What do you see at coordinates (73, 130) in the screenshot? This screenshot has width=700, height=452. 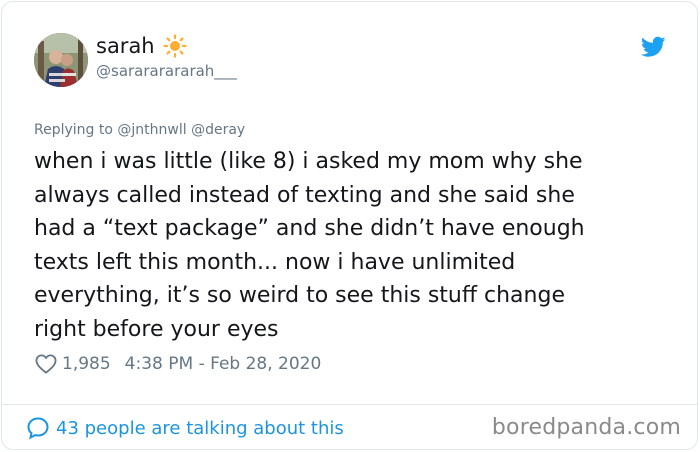 I see `replying-prefix: Replying to` at bounding box center [73, 130].